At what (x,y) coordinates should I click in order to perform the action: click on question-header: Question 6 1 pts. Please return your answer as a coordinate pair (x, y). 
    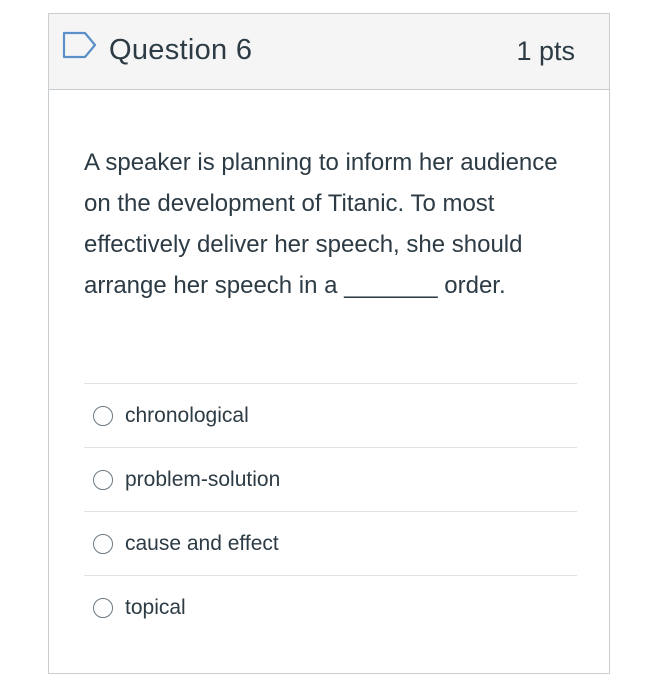
    Looking at the image, I should click on (329, 52).